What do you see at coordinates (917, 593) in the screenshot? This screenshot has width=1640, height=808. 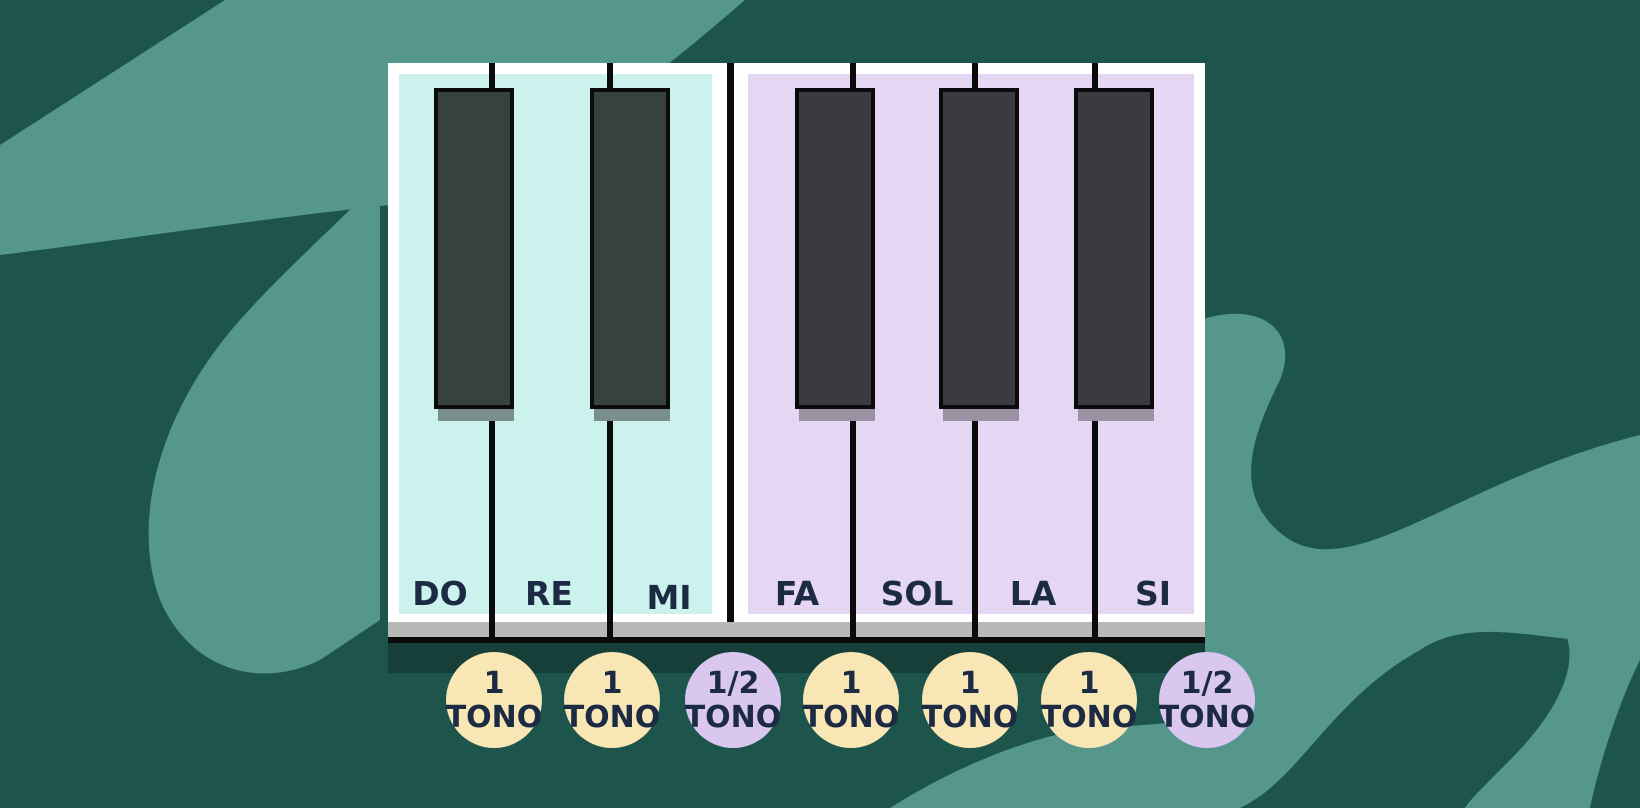 I see `note-label-sol: SOL` at bounding box center [917, 593].